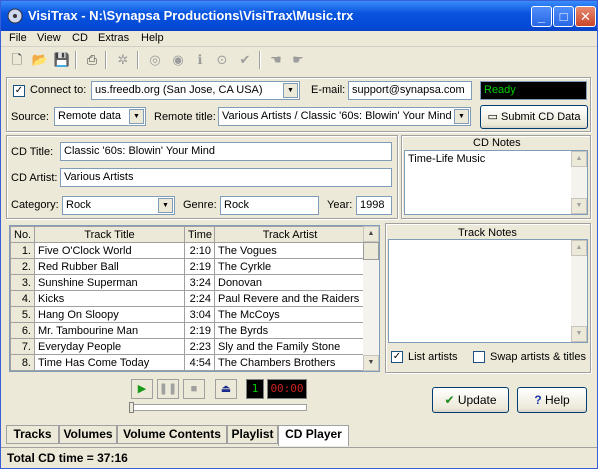  Describe the element at coordinates (80, 38) in the screenshot. I see `menu-cd: CD` at that location.